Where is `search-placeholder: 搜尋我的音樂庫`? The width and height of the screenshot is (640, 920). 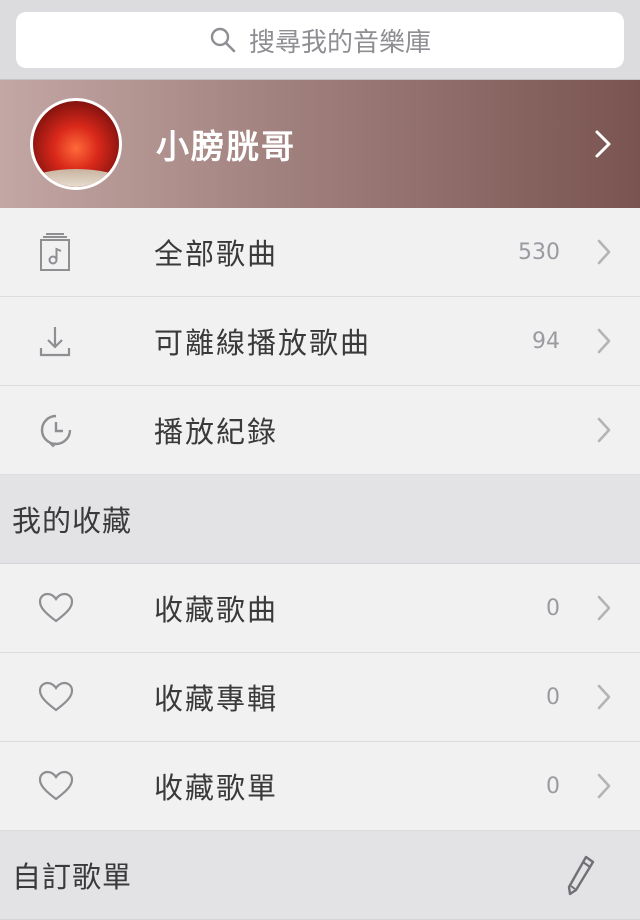 search-placeholder: 搜尋我的音樂庫 is located at coordinates (339, 42).